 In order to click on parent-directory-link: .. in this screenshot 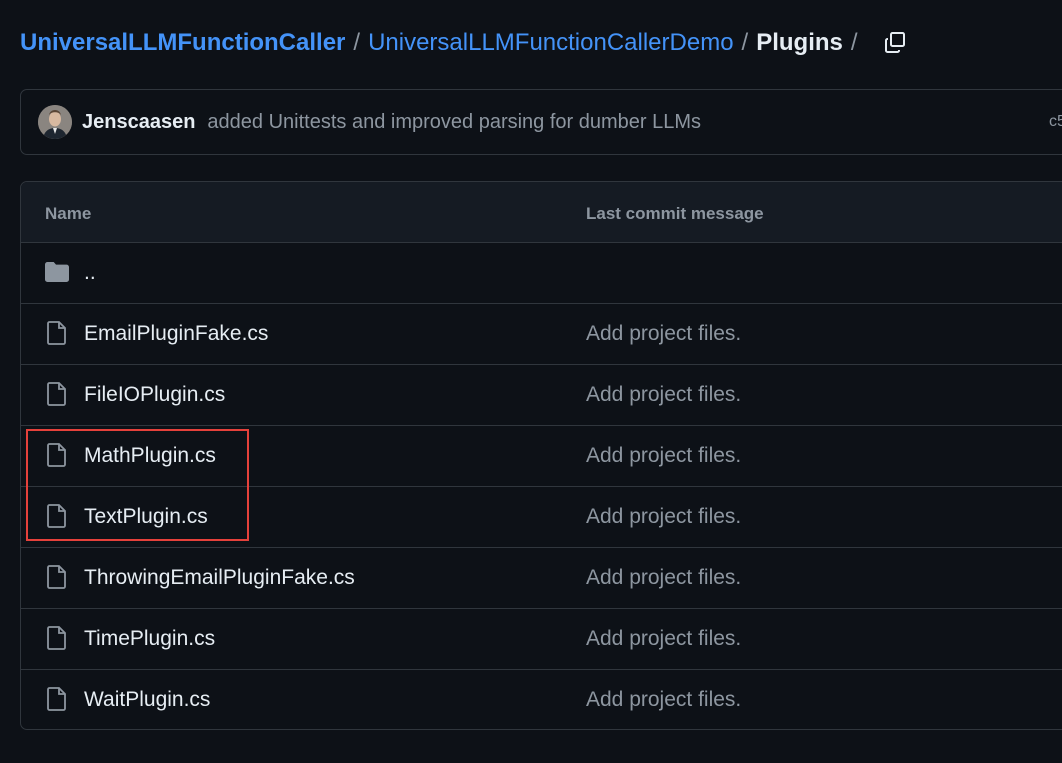, I will do `click(90, 273)`.